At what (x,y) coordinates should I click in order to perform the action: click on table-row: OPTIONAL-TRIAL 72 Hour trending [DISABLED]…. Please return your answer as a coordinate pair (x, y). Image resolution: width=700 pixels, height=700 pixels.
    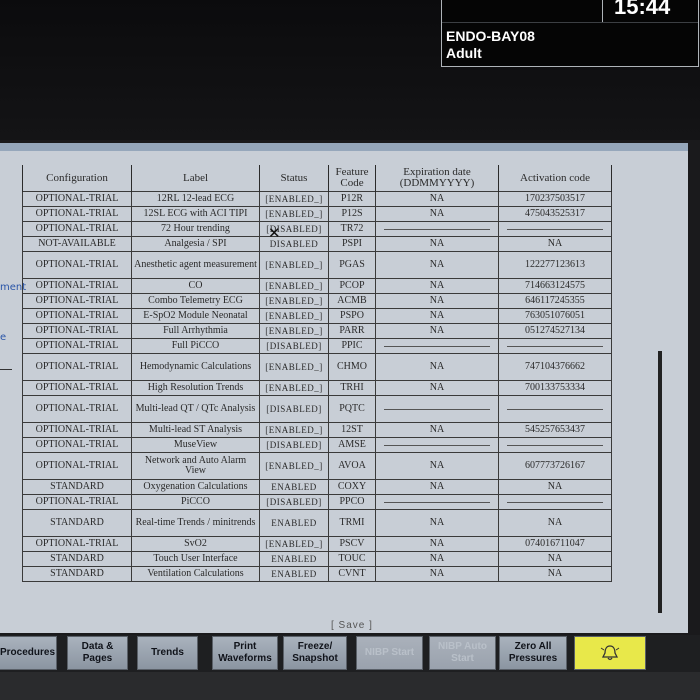
    Looking at the image, I should click on (317, 229).